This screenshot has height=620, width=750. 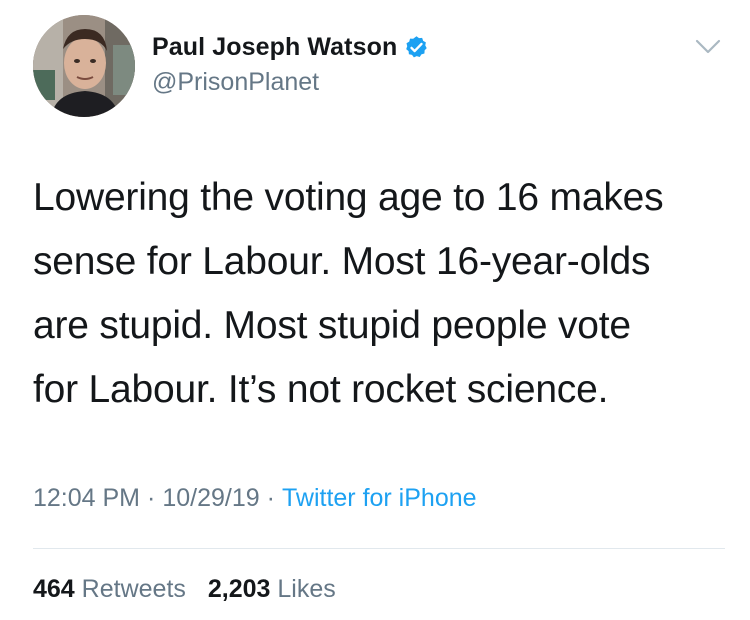 What do you see at coordinates (416, 47) in the screenshot?
I see `verified-badge-icon` at bounding box center [416, 47].